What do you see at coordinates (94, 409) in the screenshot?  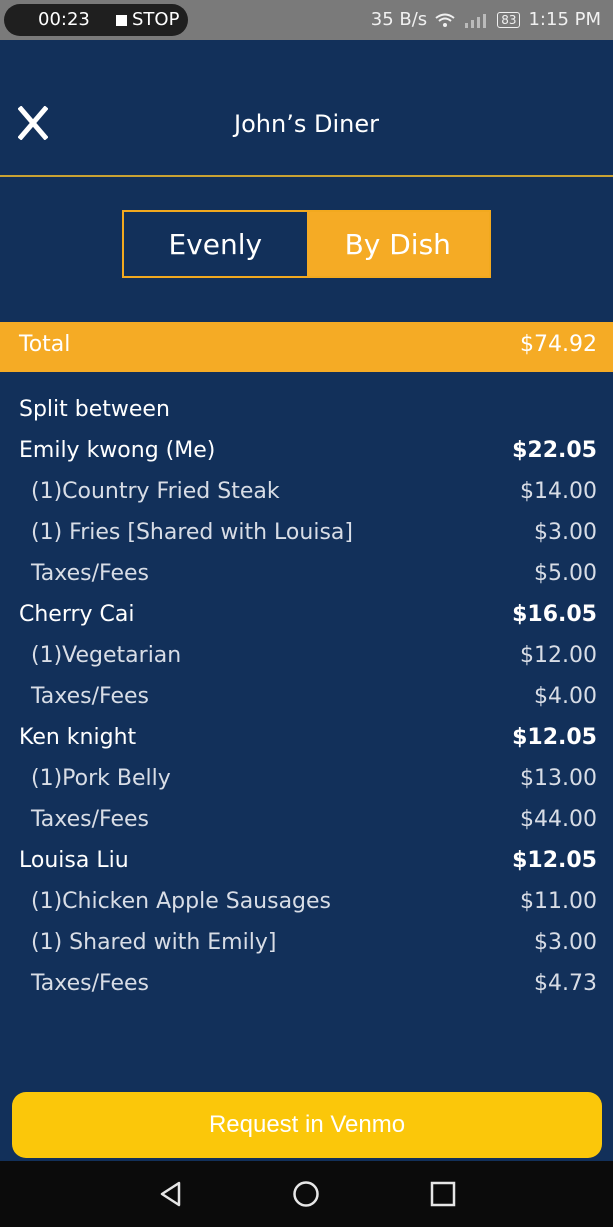 I see `split-heading: Split between` at bounding box center [94, 409].